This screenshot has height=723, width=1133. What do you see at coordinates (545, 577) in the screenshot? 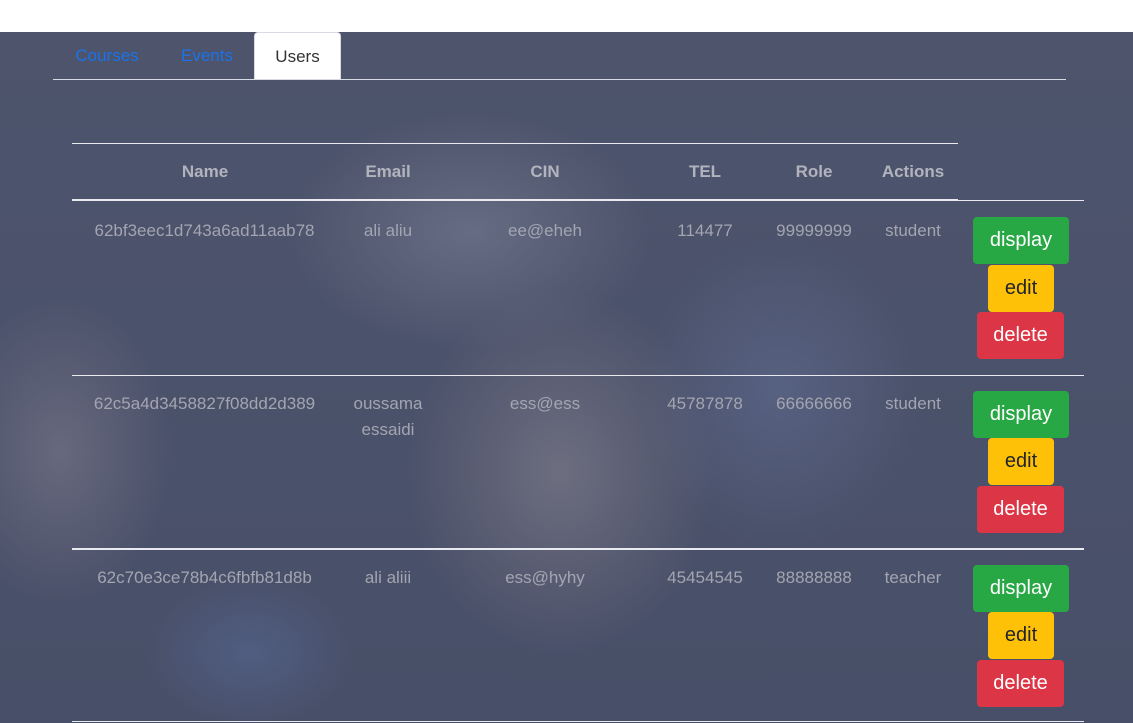
I see `cell-email: ess@hyhy` at bounding box center [545, 577].